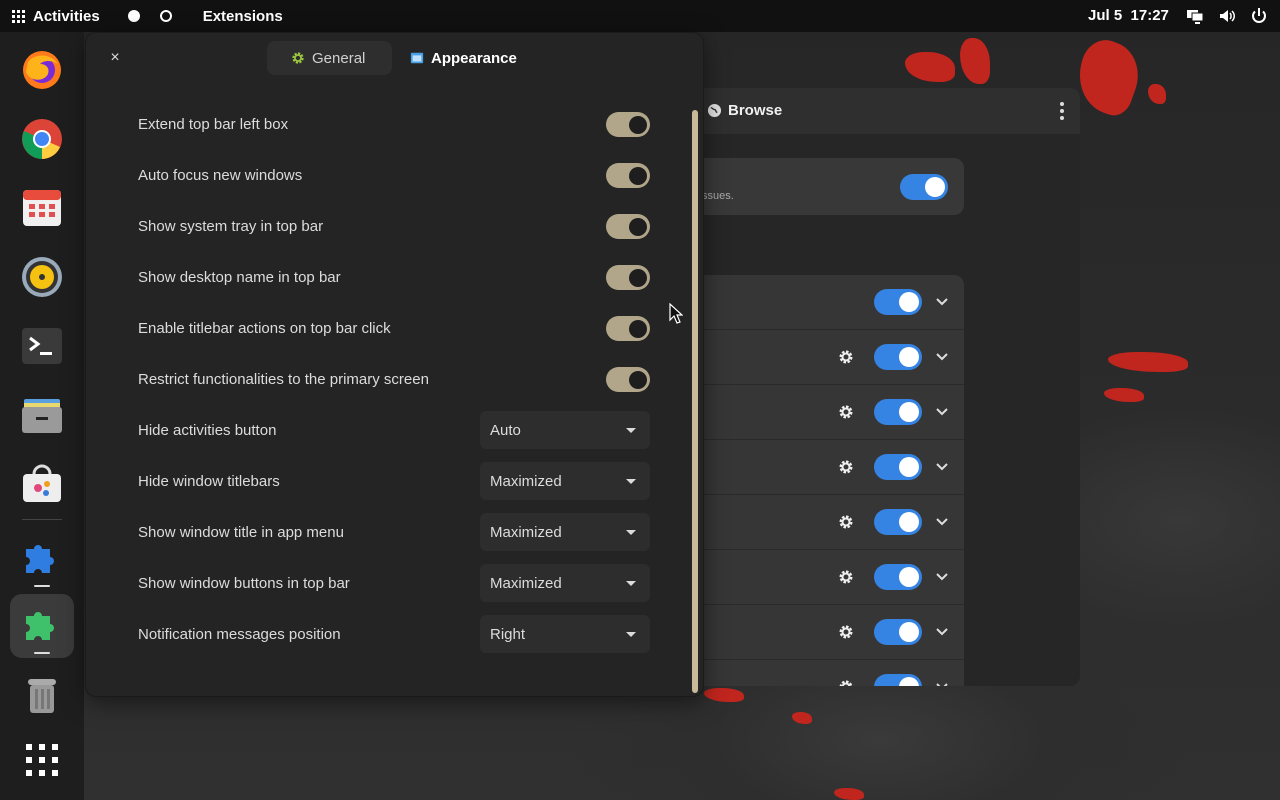 The width and height of the screenshot is (1280, 800). What do you see at coordinates (526, 583) in the screenshot?
I see `dropdown-value: Maximized` at bounding box center [526, 583].